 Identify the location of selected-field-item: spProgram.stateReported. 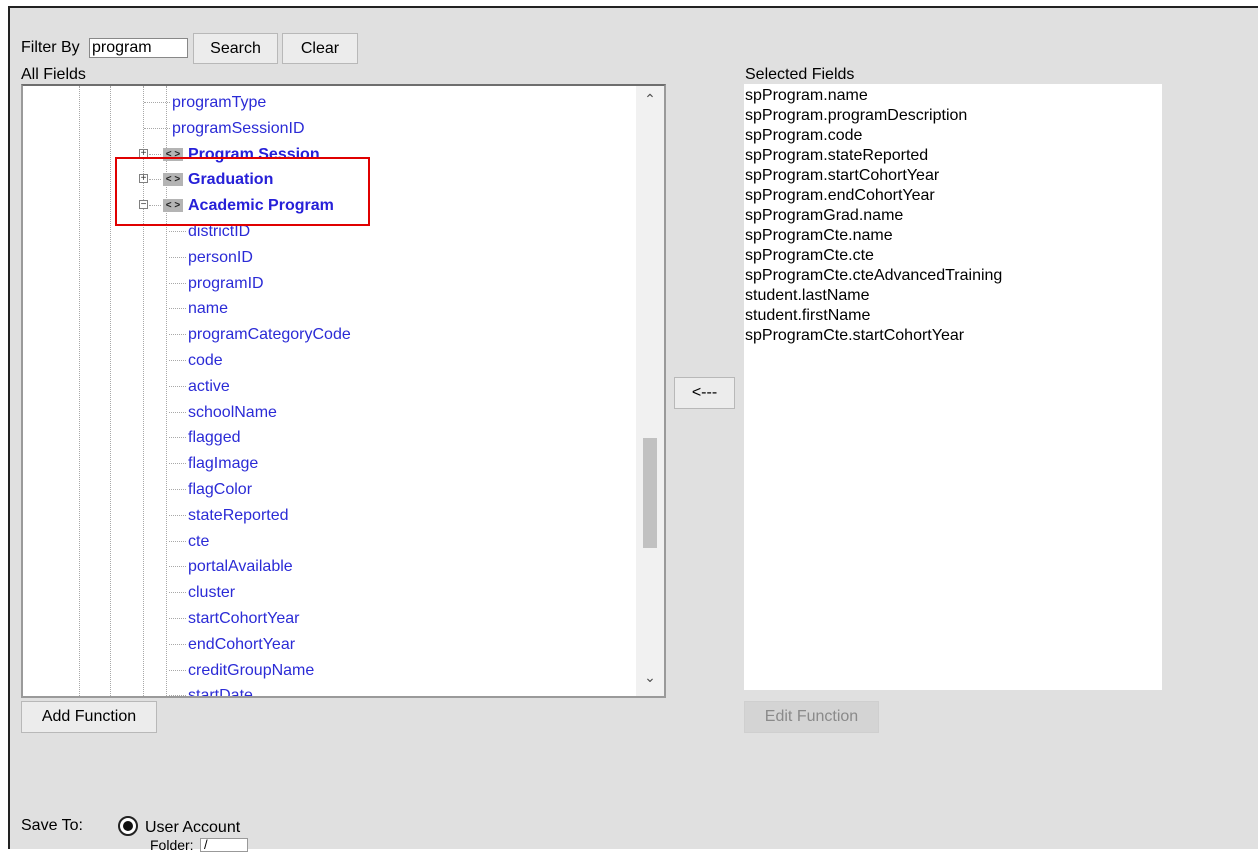
(953, 156).